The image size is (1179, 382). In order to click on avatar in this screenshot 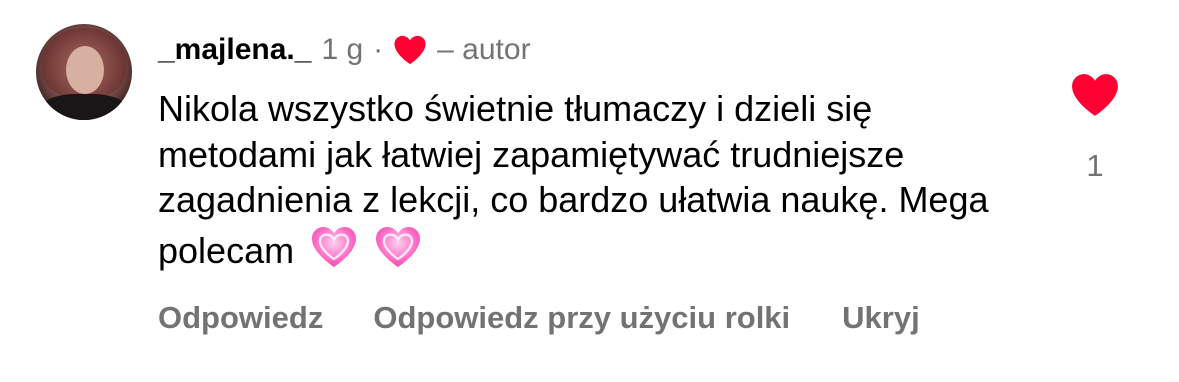, I will do `click(84, 72)`.